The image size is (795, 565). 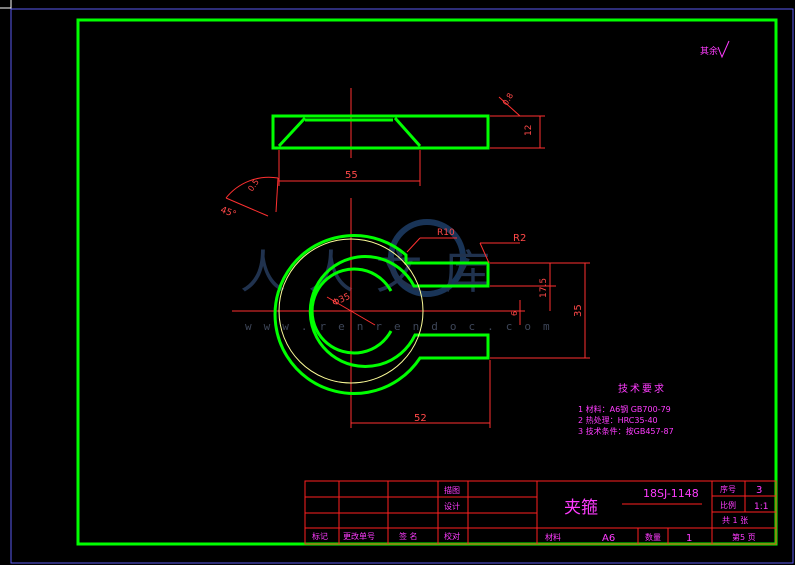 What do you see at coordinates (728, 489) in the screenshot?
I see `tb-seq-label: 序号` at bounding box center [728, 489].